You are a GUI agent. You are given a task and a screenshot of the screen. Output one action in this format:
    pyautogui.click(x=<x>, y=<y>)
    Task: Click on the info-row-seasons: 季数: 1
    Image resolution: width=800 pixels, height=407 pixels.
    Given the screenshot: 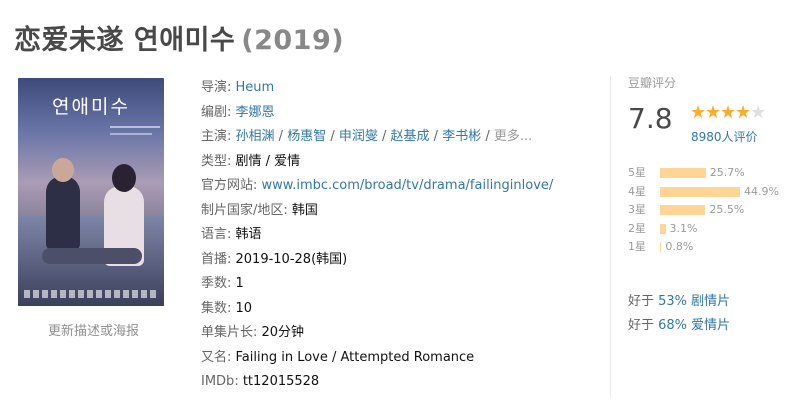 What is the action you would take?
    pyautogui.click(x=377, y=287)
    